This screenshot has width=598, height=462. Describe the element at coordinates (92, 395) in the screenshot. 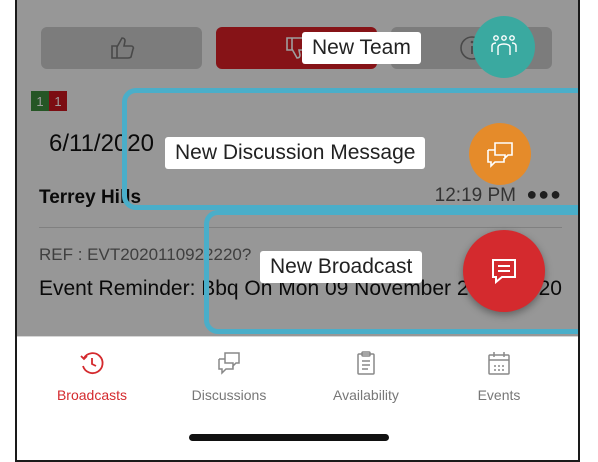

I see `tab-broadcasts-label: Broadcasts` at that location.